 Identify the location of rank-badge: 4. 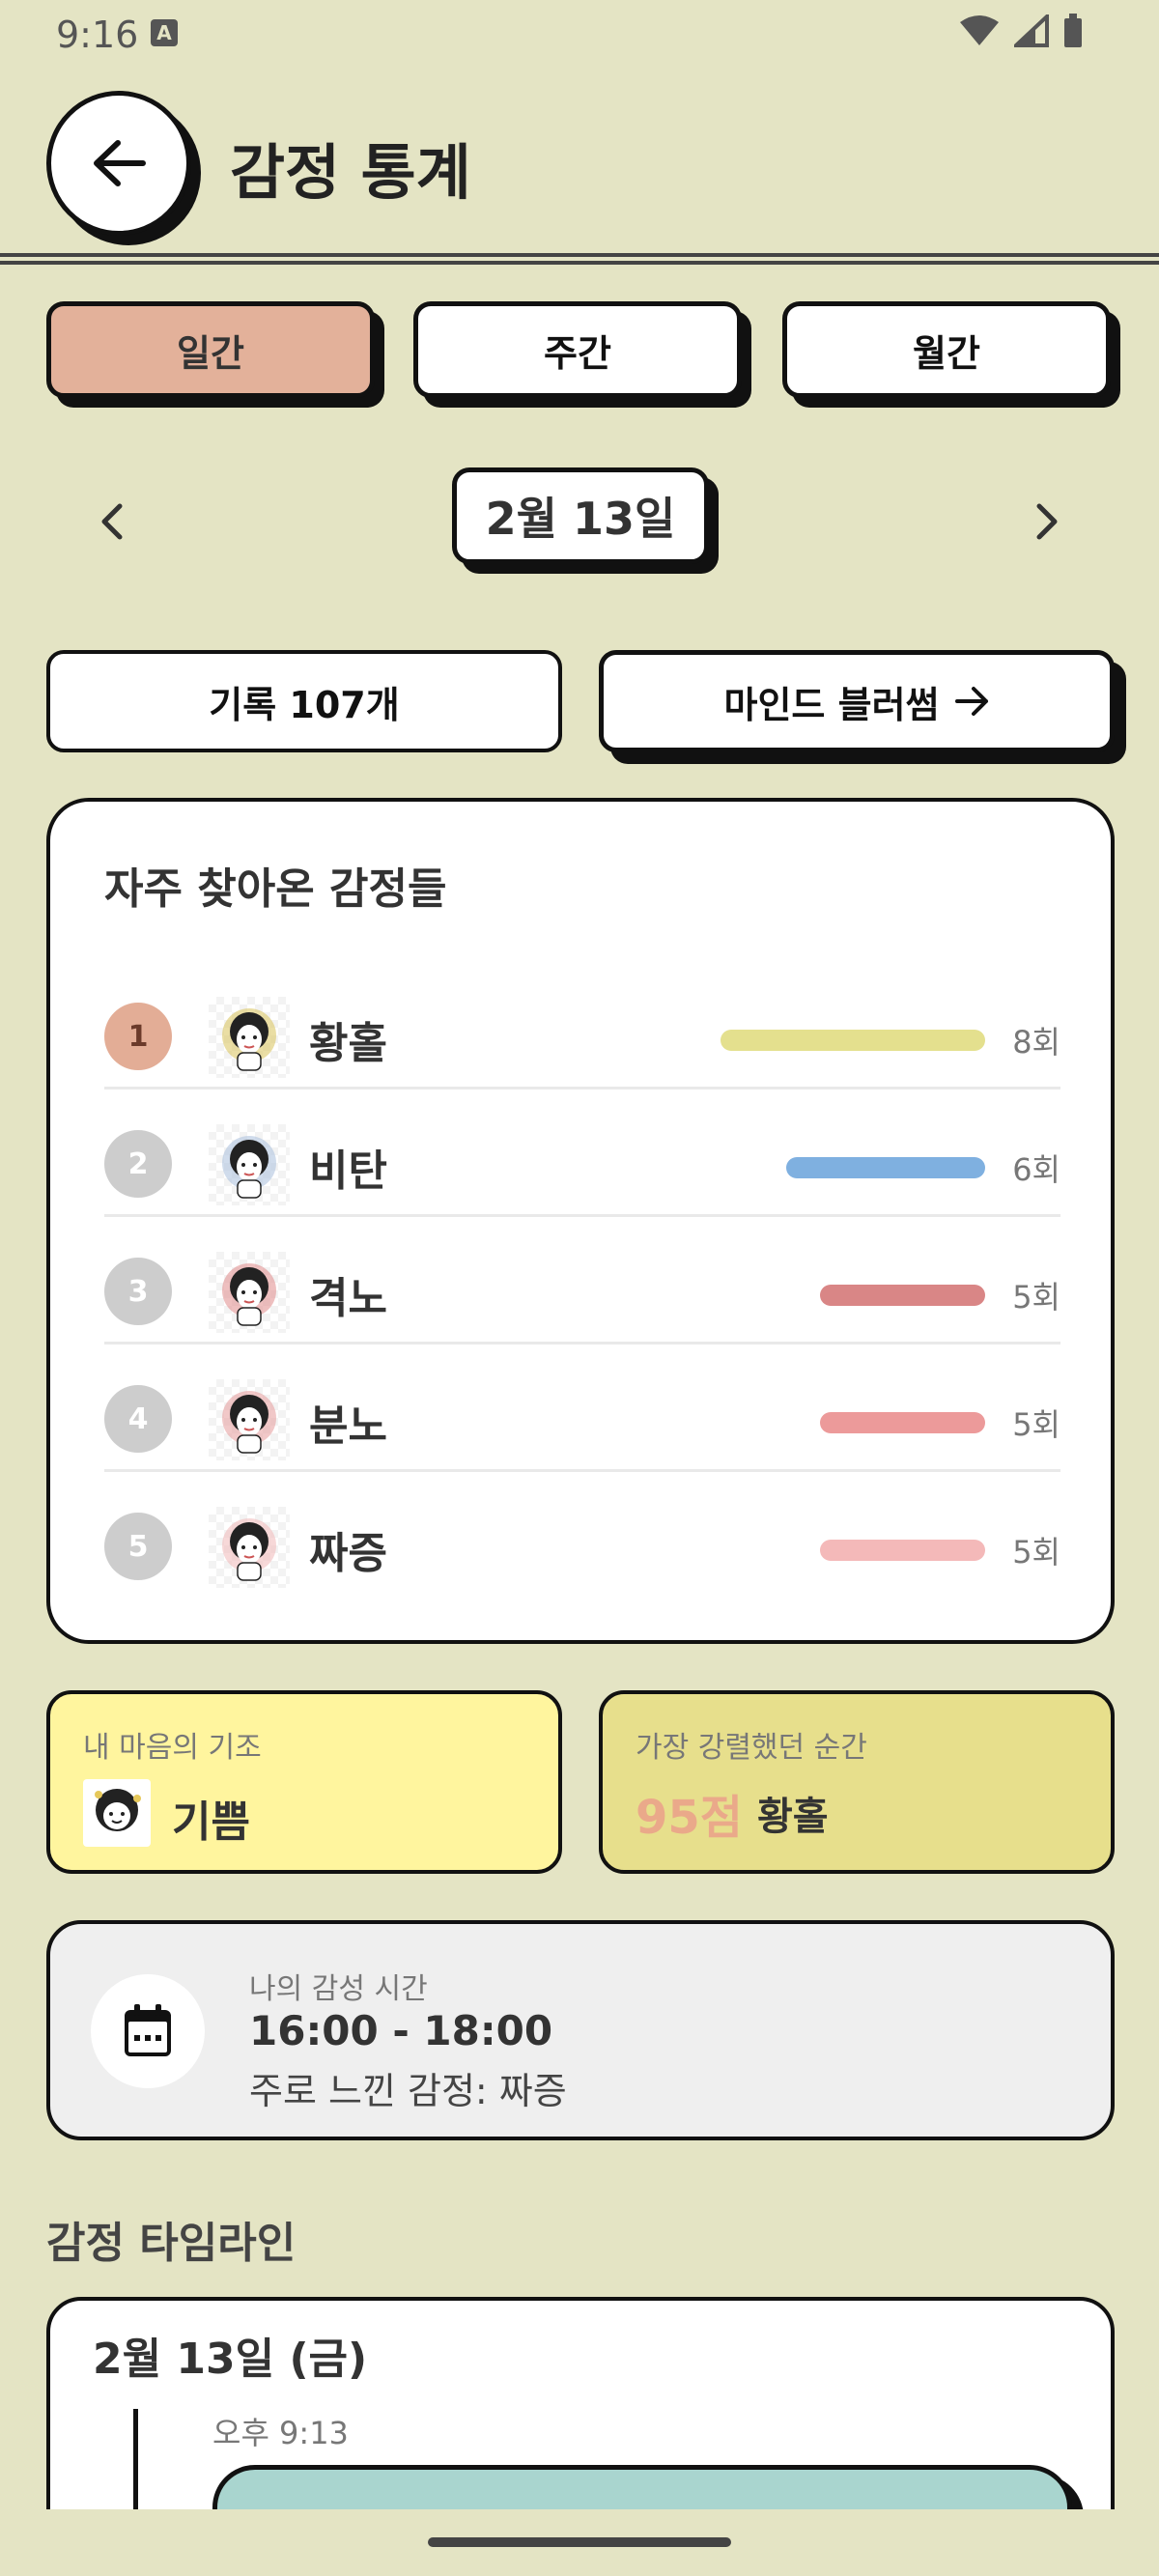
(138, 1419).